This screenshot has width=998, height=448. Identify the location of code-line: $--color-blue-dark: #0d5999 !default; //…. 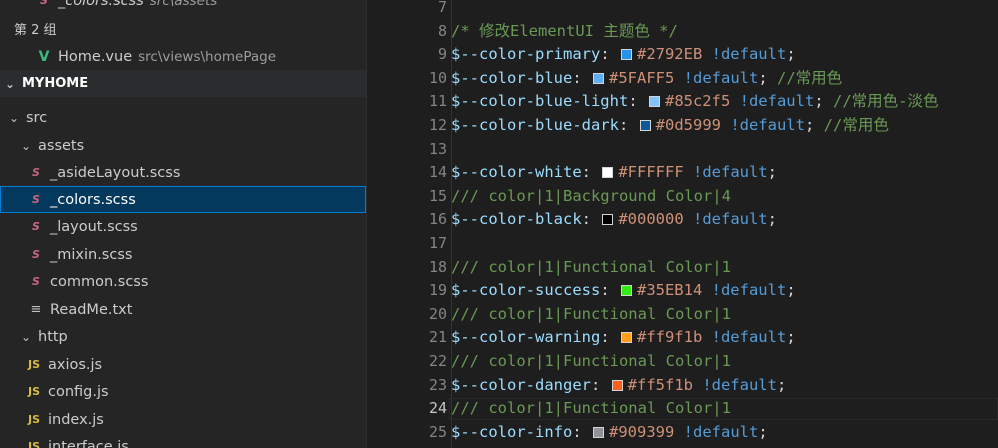
(670, 126).